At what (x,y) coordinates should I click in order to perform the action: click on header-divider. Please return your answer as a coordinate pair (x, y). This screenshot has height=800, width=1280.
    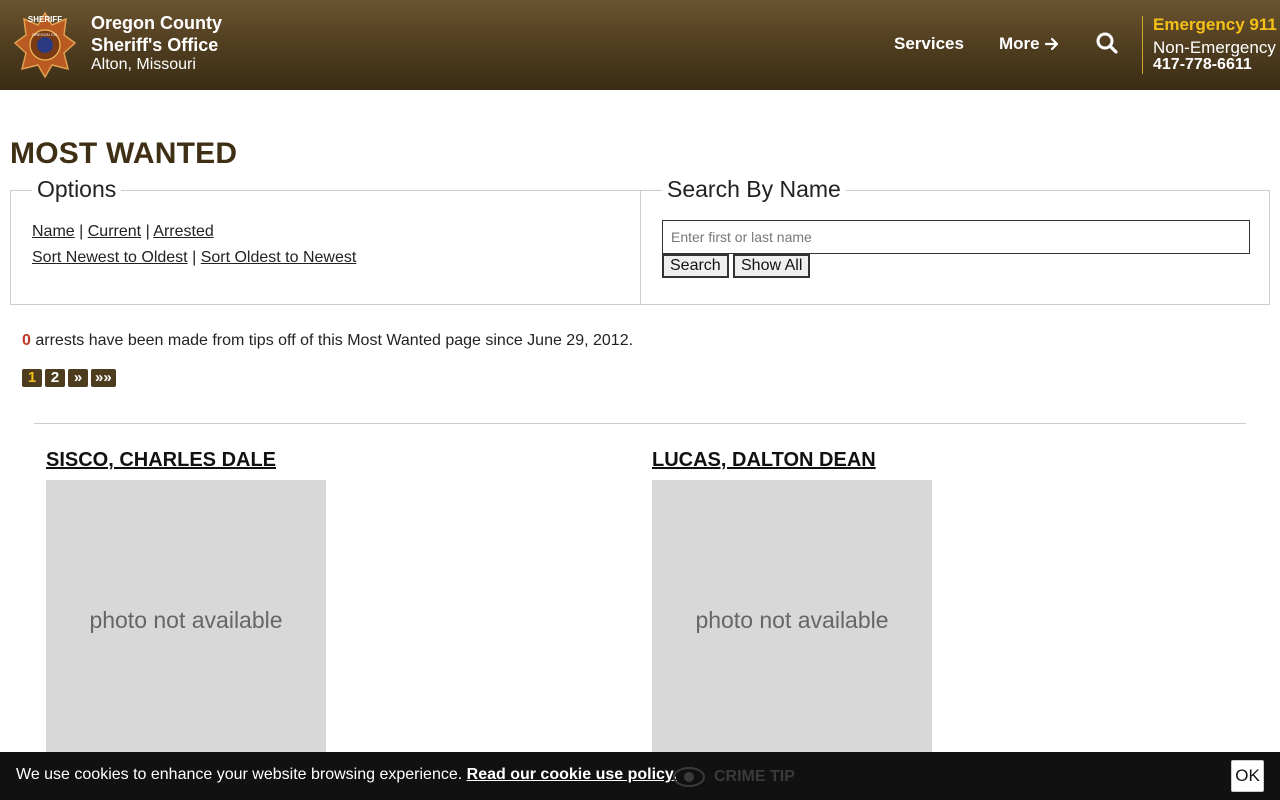
    Looking at the image, I should click on (1142, 45).